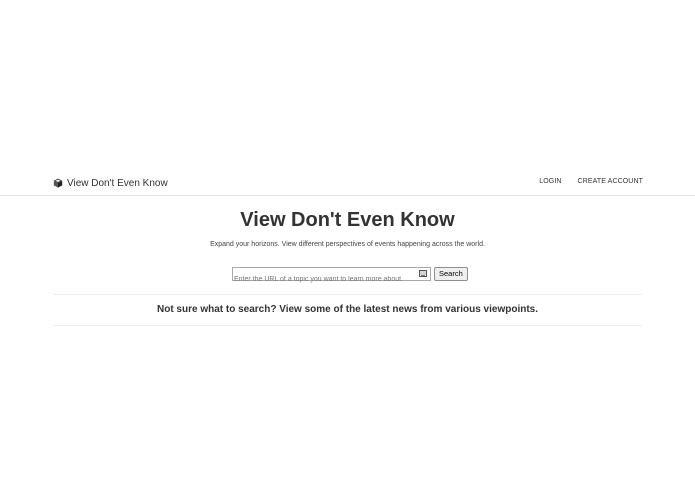 The image size is (695, 494). I want to click on search-input, so click(331, 279).